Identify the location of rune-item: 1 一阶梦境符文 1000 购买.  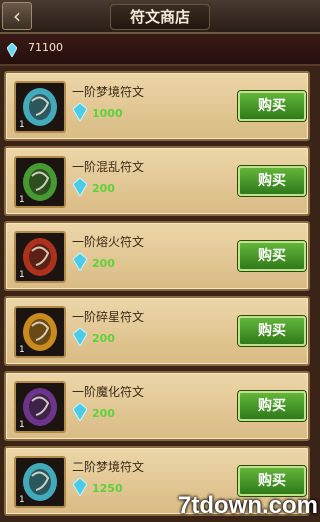
(157, 106).